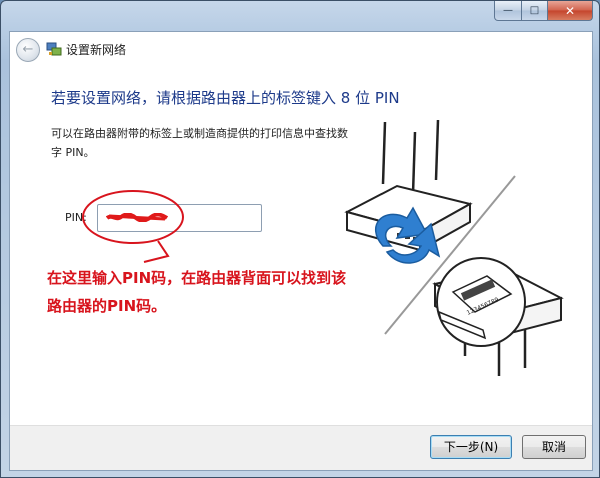 The height and width of the screenshot is (478, 600). I want to click on label-magnifier: 123456789, so click(481, 302).